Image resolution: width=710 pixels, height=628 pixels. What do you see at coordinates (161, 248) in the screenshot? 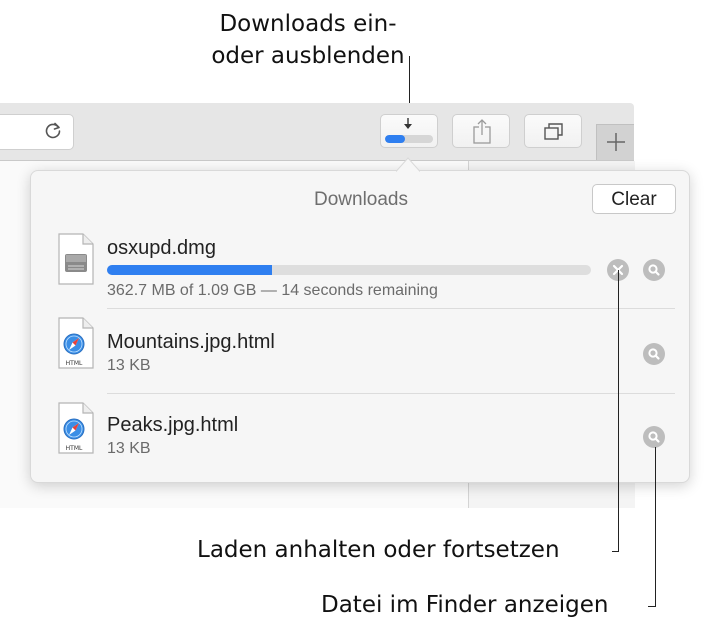
I see `file-name: osxupd.dmg` at bounding box center [161, 248].